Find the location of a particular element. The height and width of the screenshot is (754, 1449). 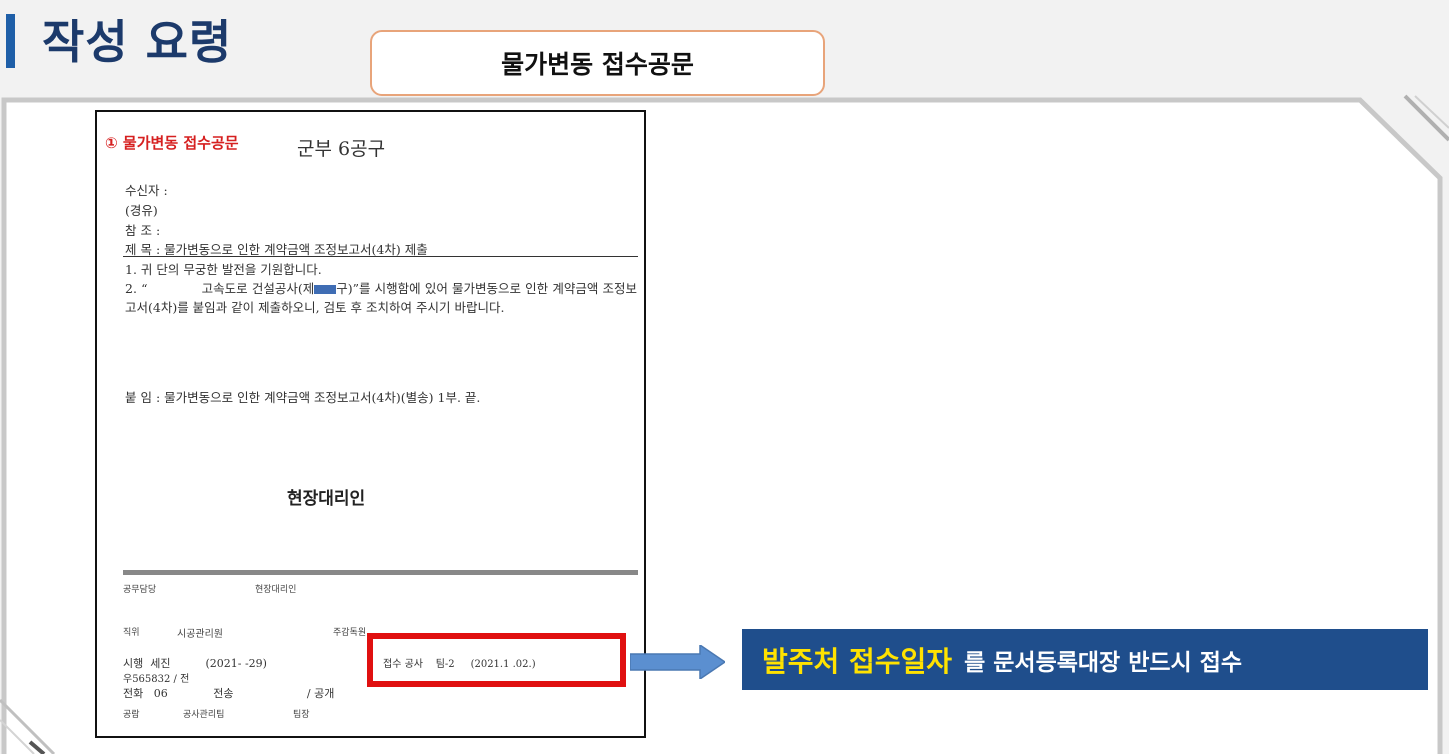

document-footer-rule is located at coordinates (380, 572).